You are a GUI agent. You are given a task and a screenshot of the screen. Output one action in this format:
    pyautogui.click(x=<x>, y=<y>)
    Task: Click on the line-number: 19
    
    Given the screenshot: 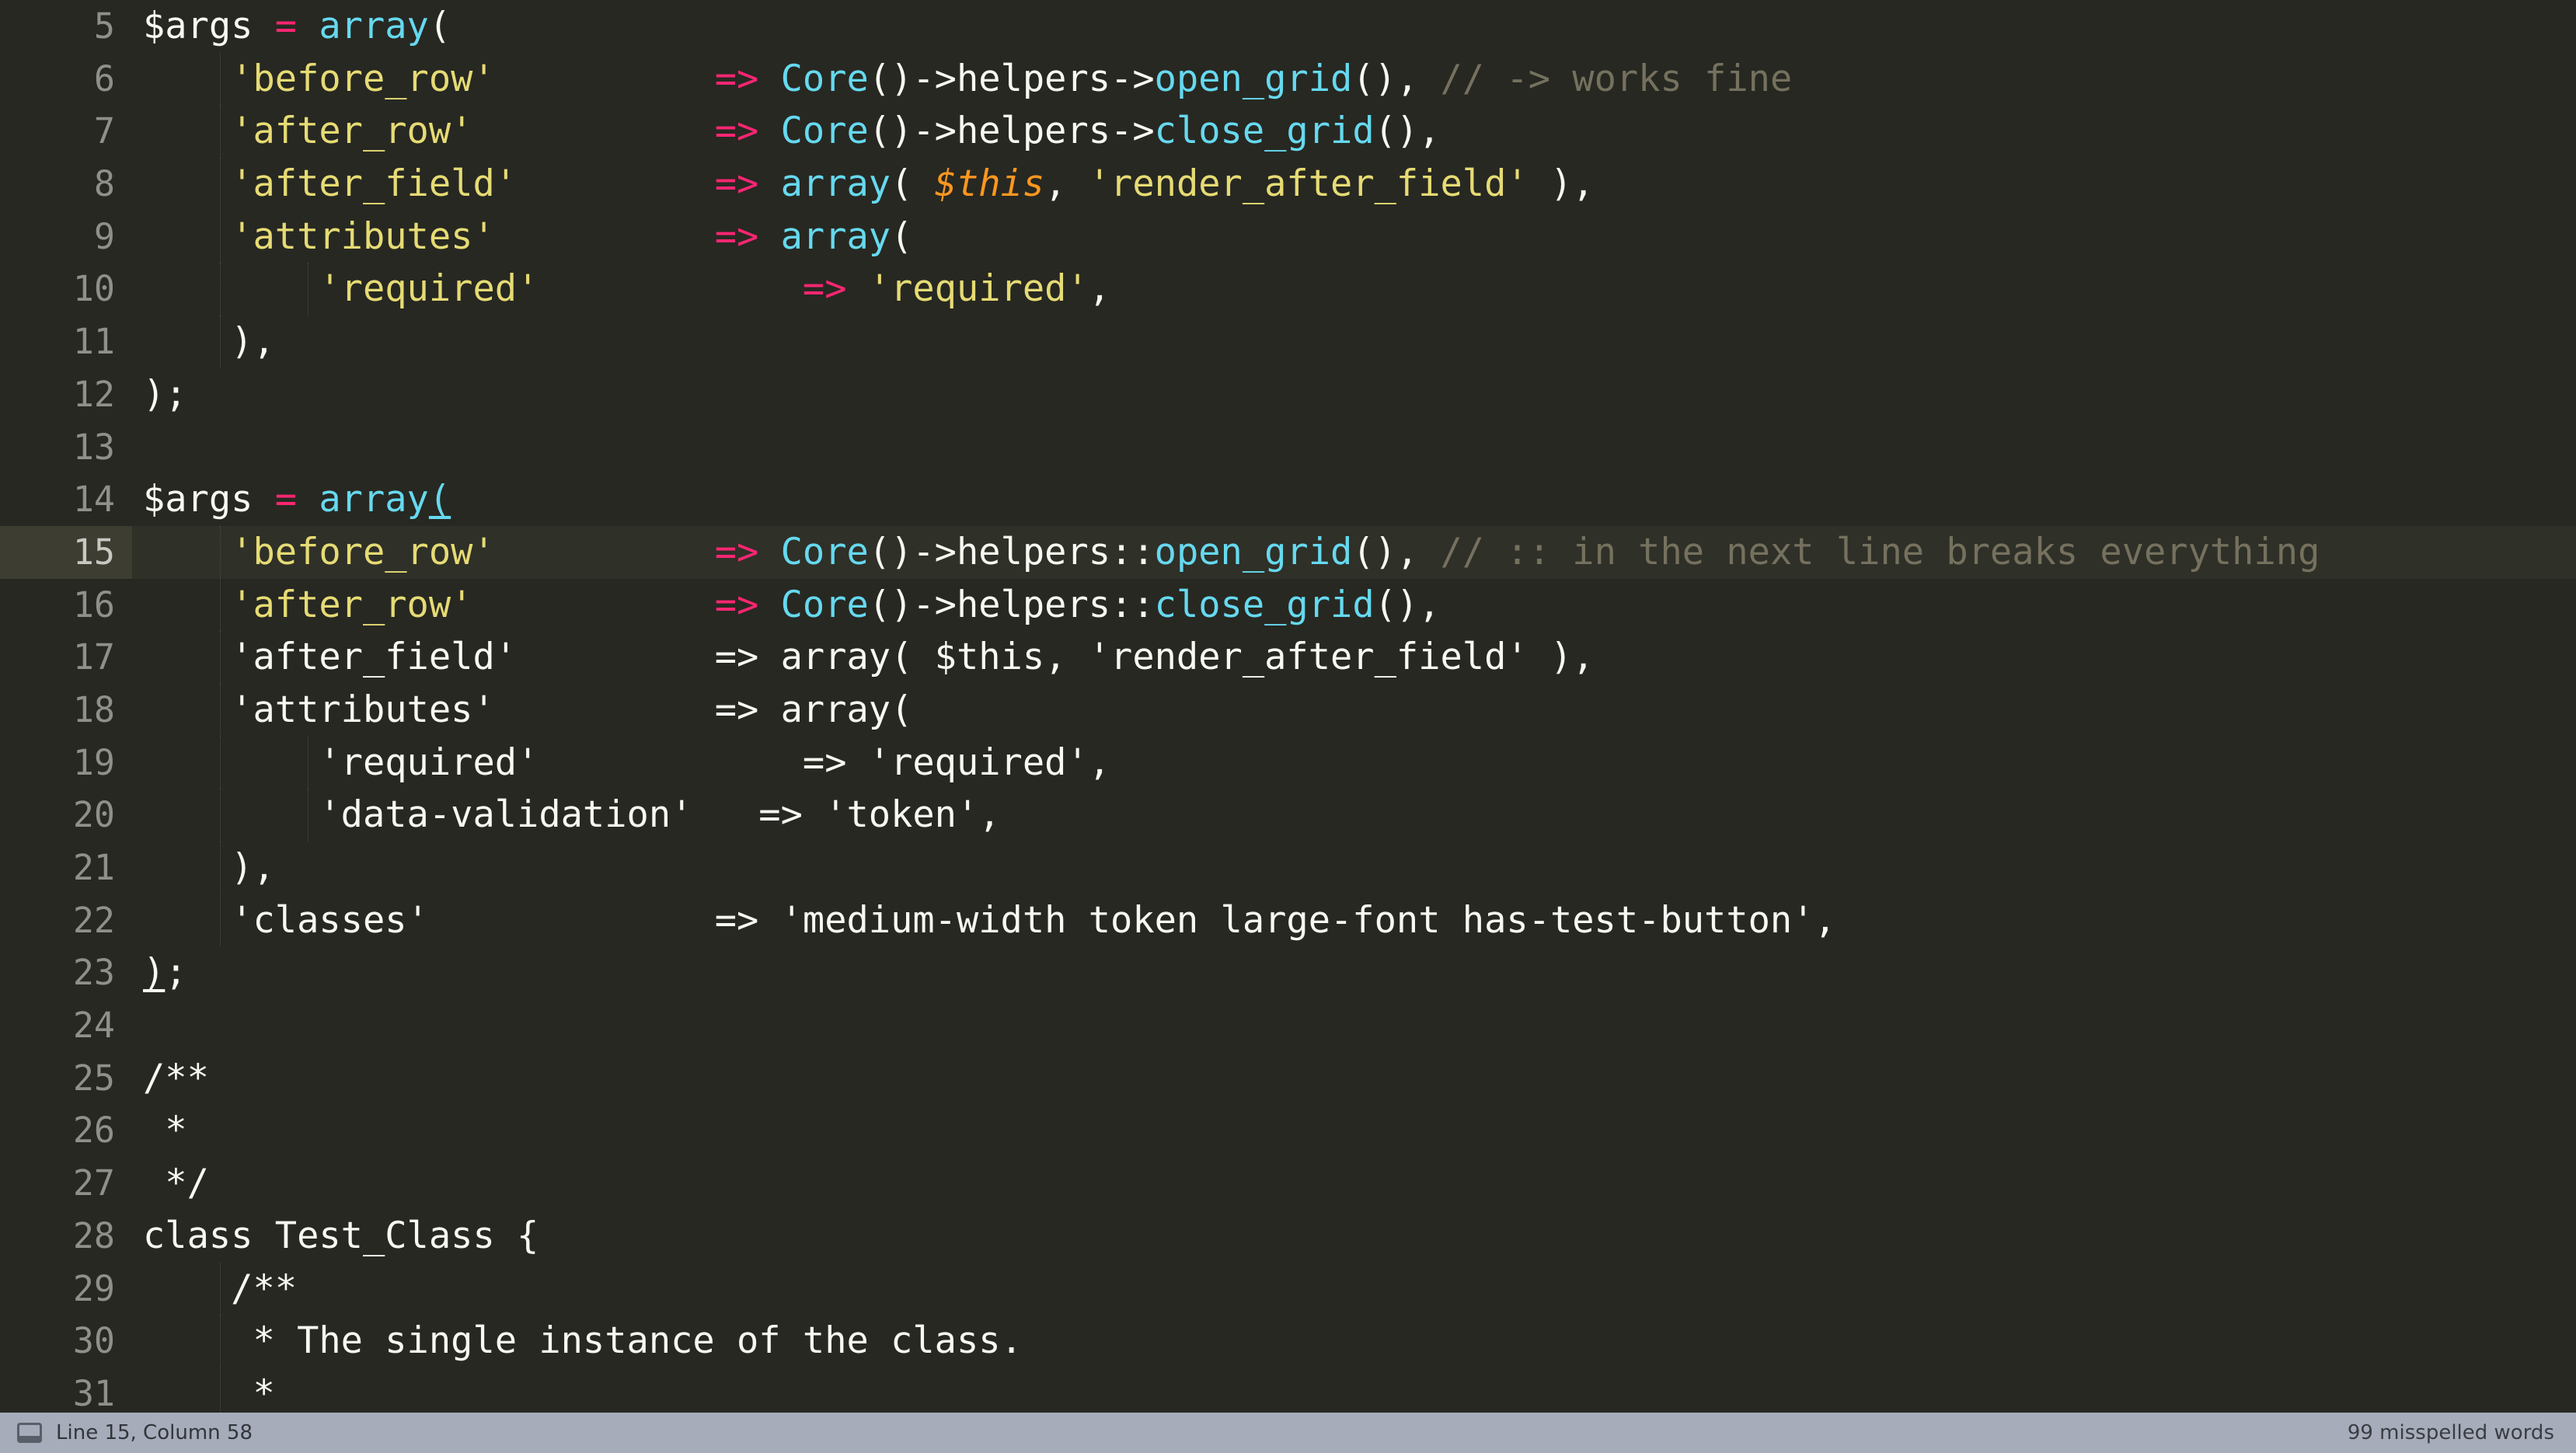 What is the action you would take?
    pyautogui.click(x=66, y=763)
    